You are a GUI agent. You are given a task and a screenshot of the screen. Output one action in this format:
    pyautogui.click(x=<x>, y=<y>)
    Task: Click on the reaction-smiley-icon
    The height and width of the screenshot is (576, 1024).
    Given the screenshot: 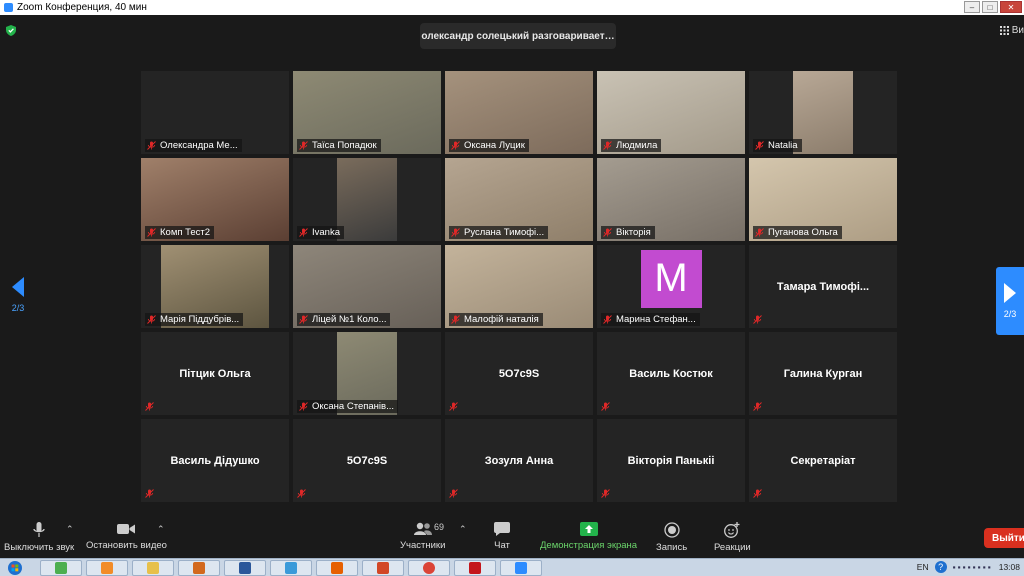 What is the action you would take?
    pyautogui.click(x=732, y=530)
    